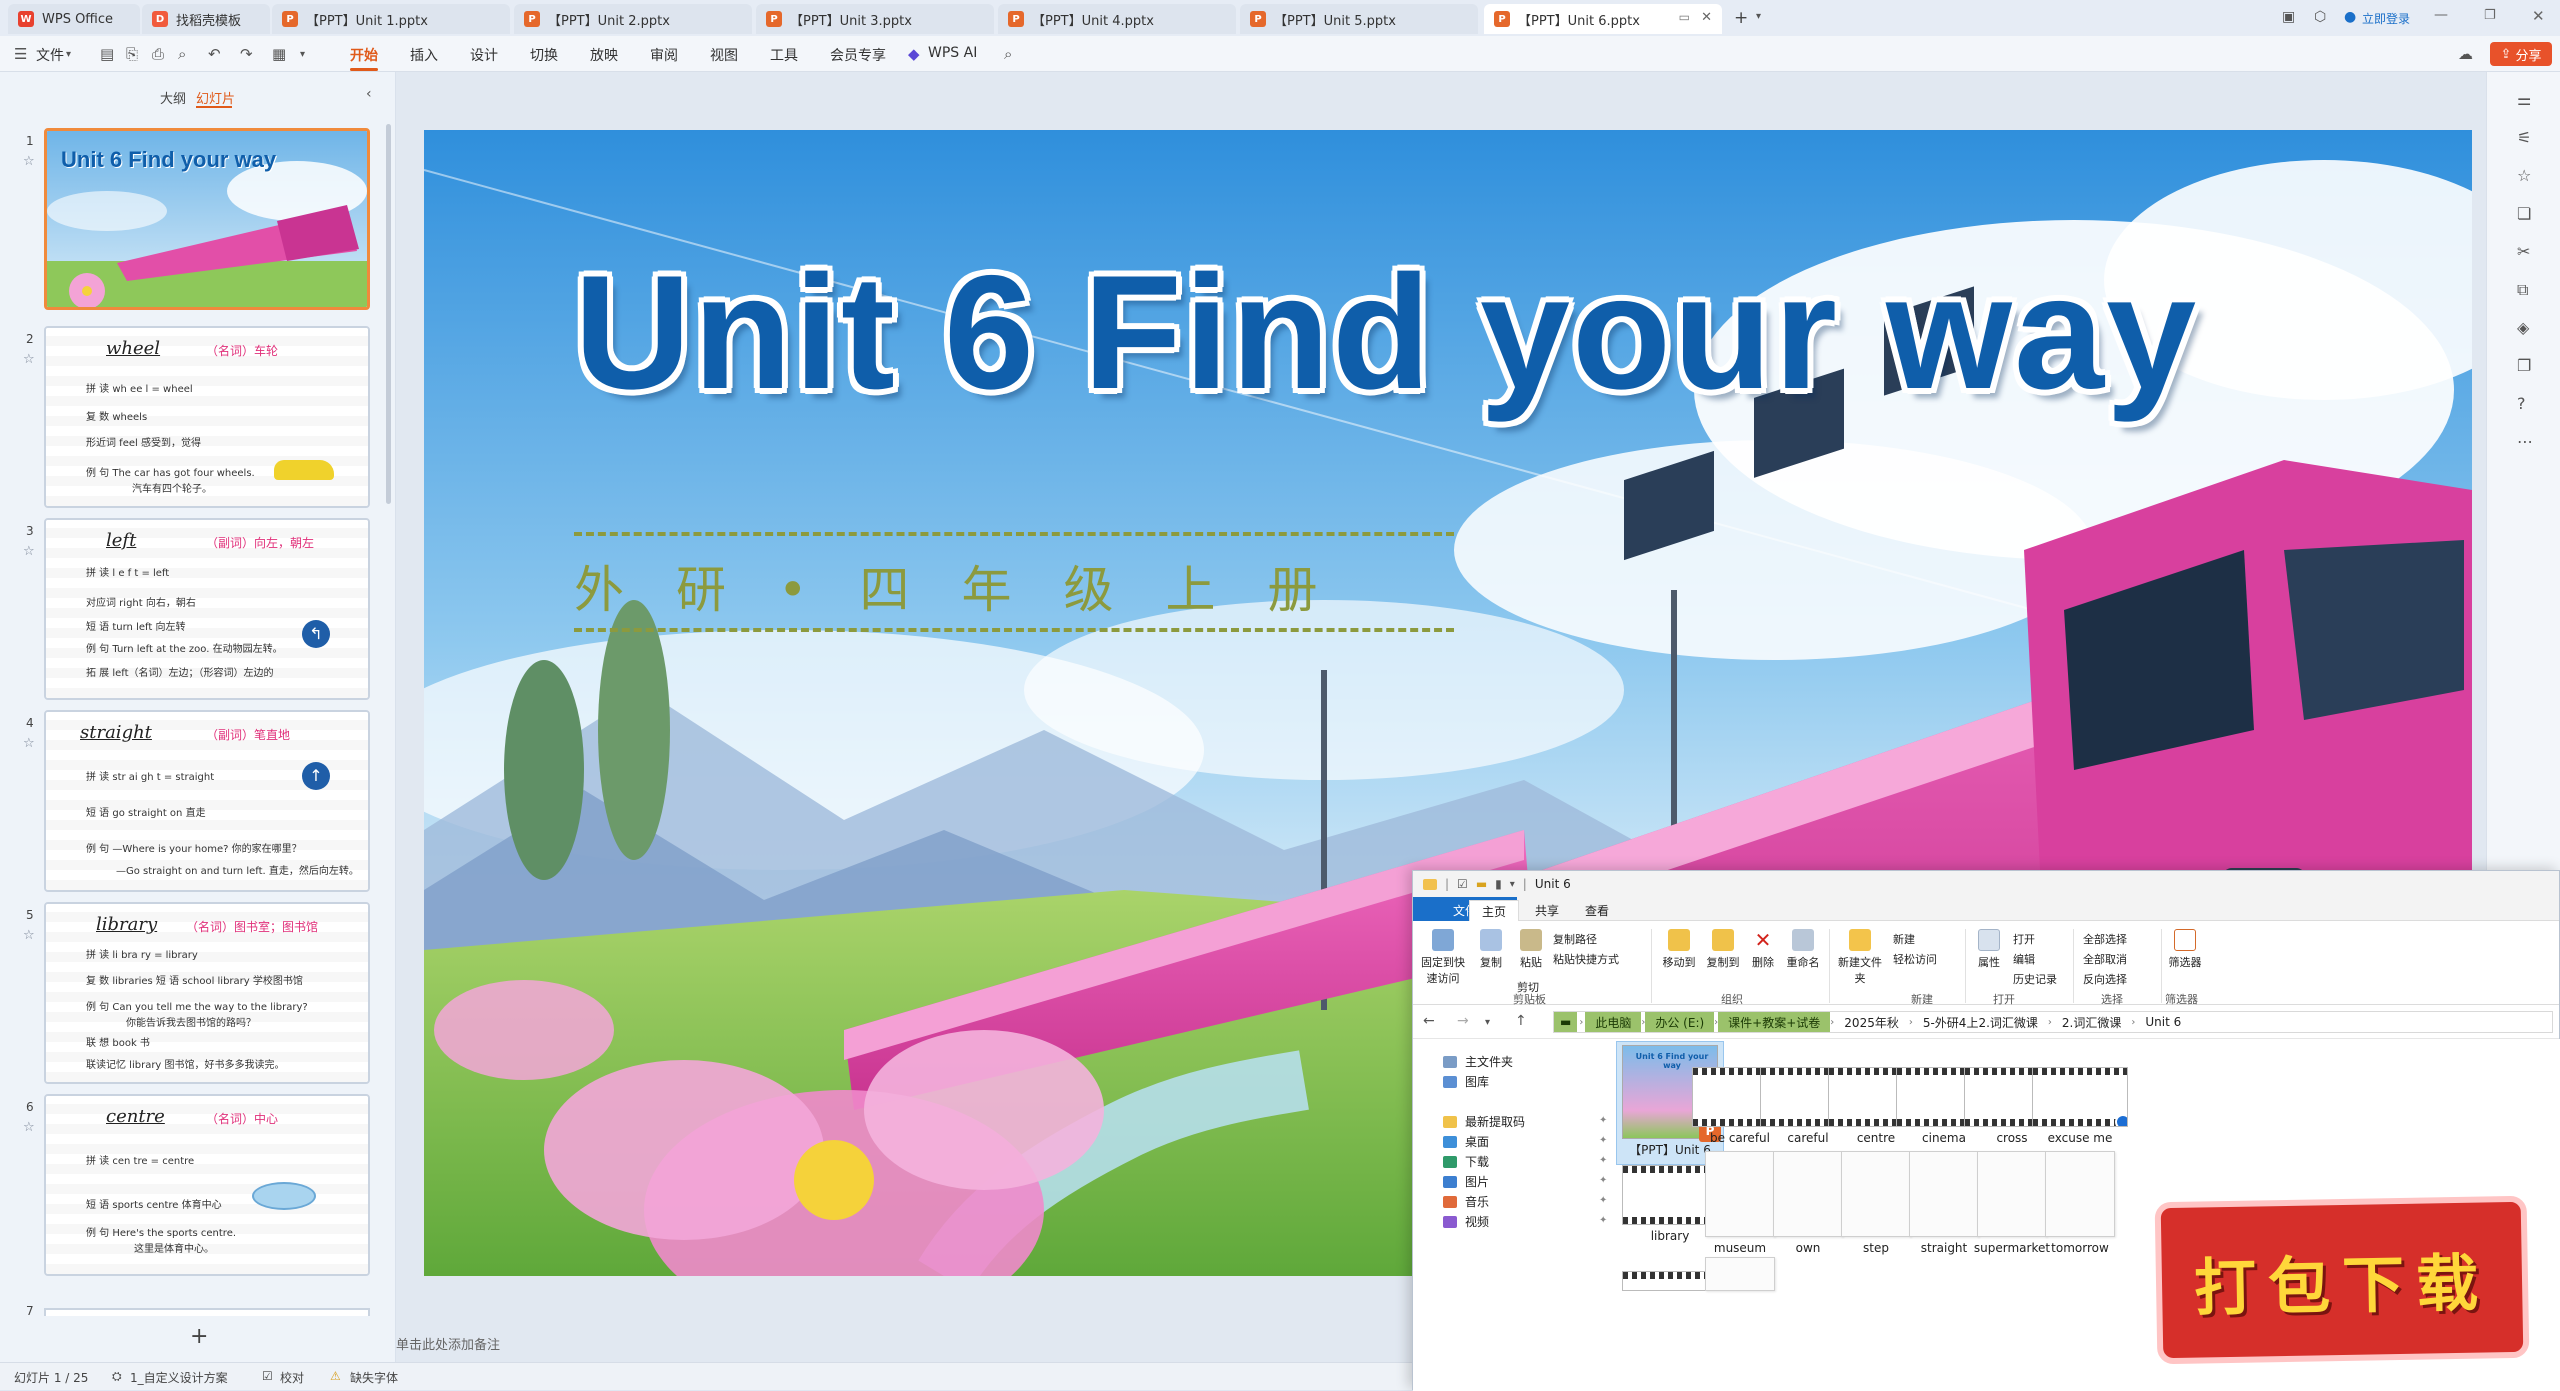 Image resolution: width=2560 pixels, height=1391 pixels. I want to click on tools-icon: ✂, so click(2523, 251).